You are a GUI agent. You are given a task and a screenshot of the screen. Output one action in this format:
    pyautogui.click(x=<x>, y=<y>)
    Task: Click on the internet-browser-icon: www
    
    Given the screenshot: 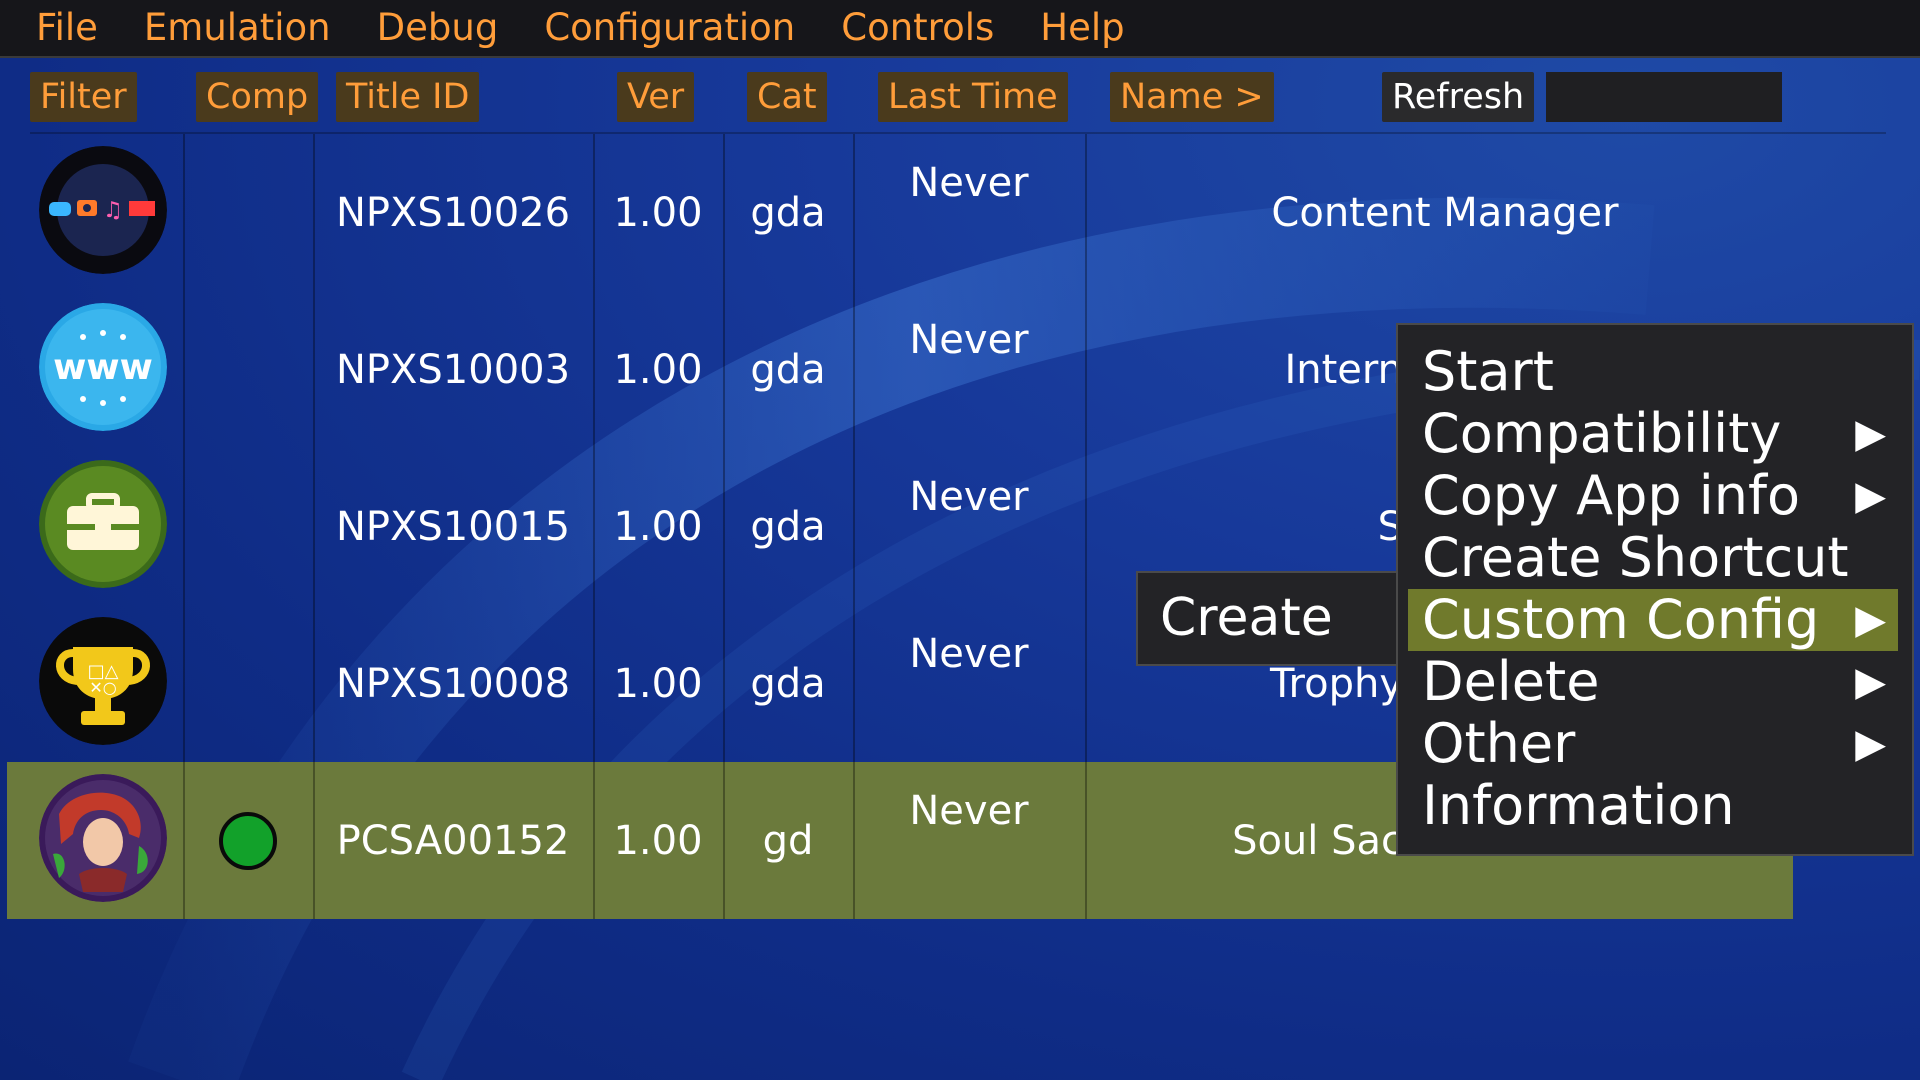 What is the action you would take?
    pyautogui.click(x=103, y=367)
    